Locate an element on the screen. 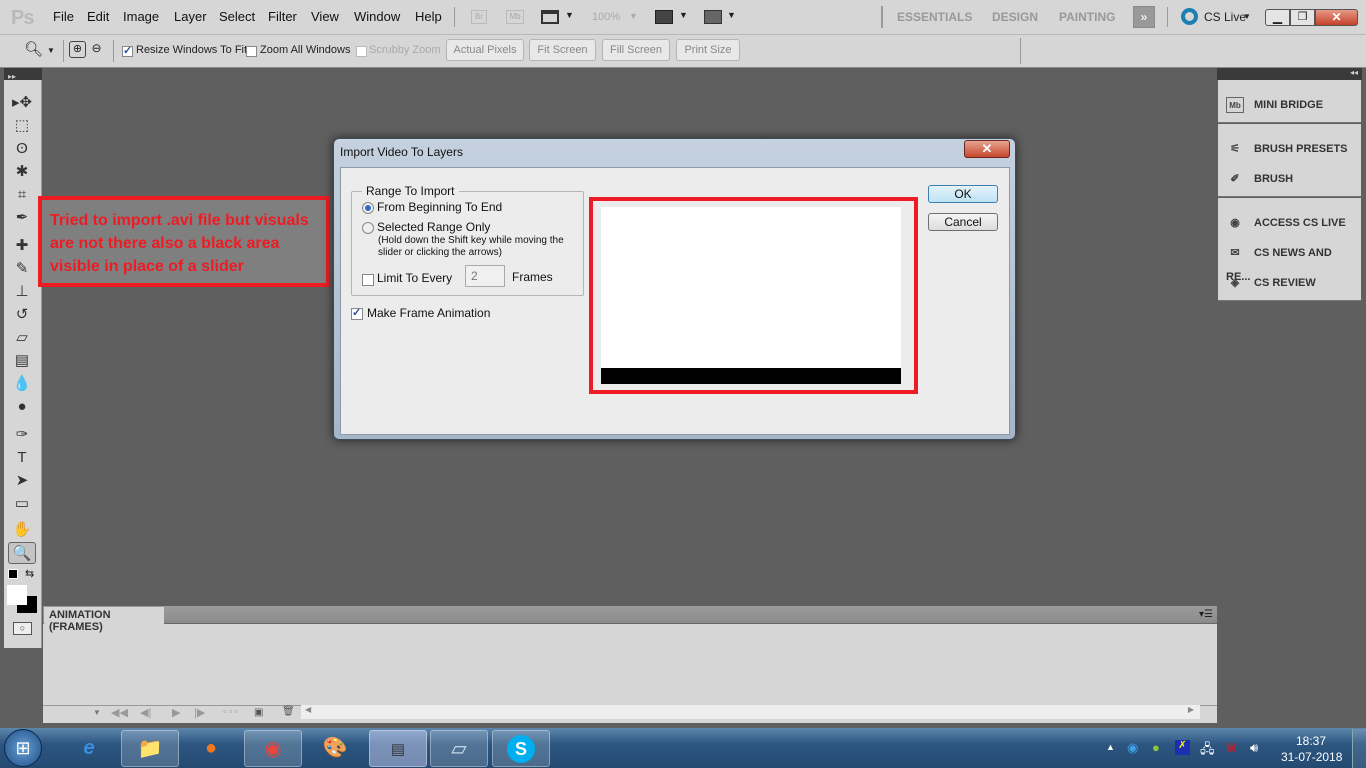  from-beginning-label: From Beginning To End is located at coordinates (439, 207).